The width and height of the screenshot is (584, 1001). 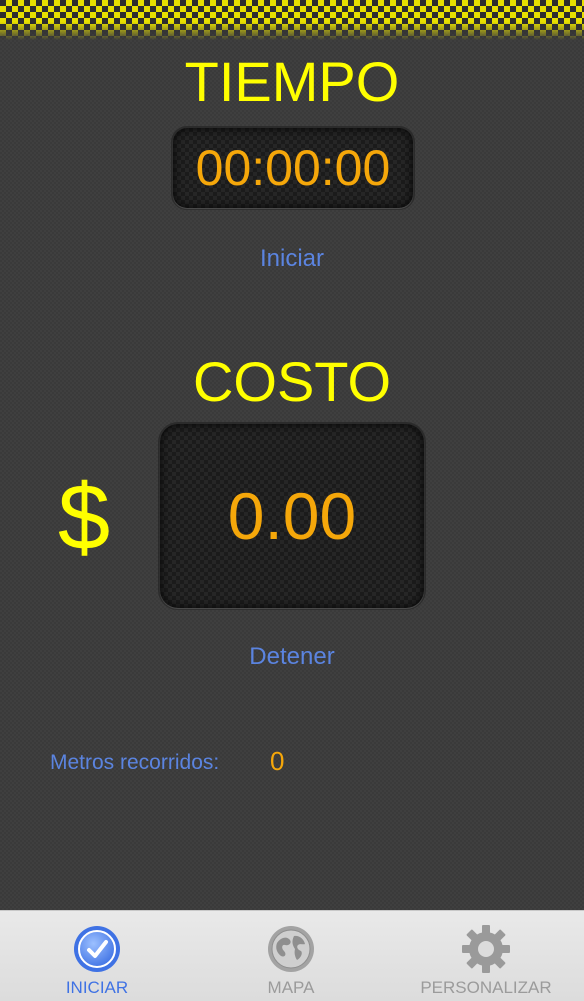 I want to click on distance-value: 0, so click(x=277, y=761).